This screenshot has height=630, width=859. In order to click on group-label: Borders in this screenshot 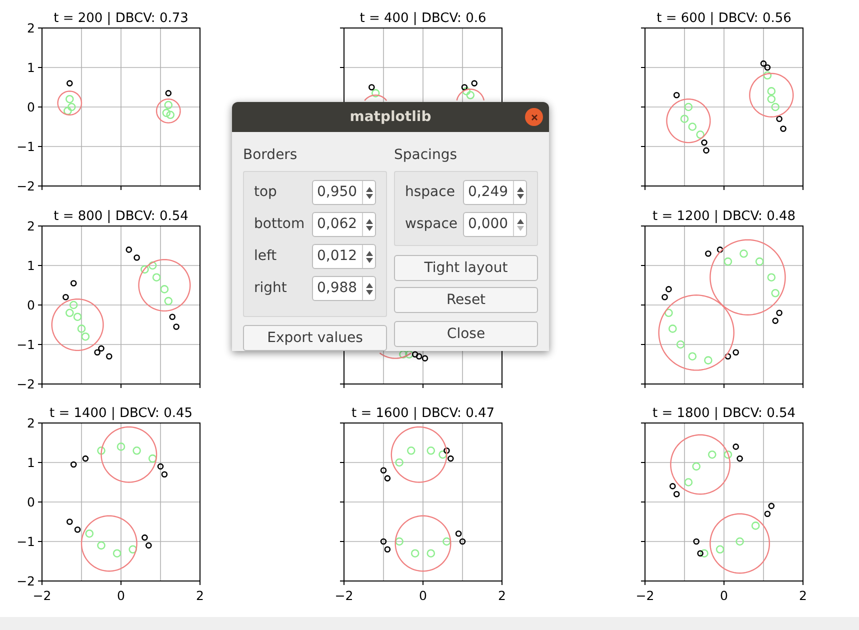, I will do `click(270, 155)`.